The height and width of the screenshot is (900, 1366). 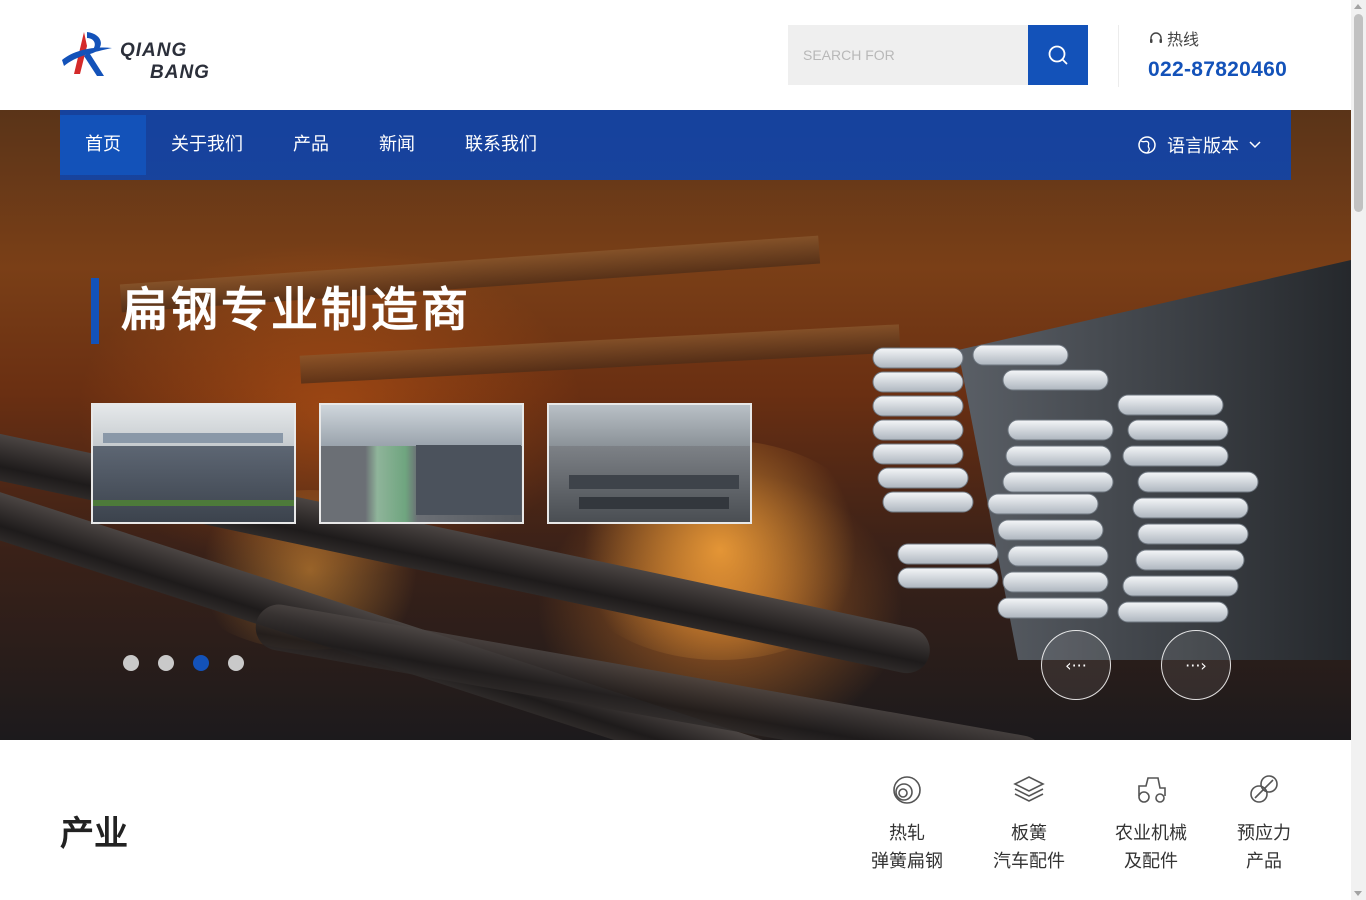 I want to click on industry-item-leaf-spring: 板簧 汽车配件, so click(x=1029, y=824).